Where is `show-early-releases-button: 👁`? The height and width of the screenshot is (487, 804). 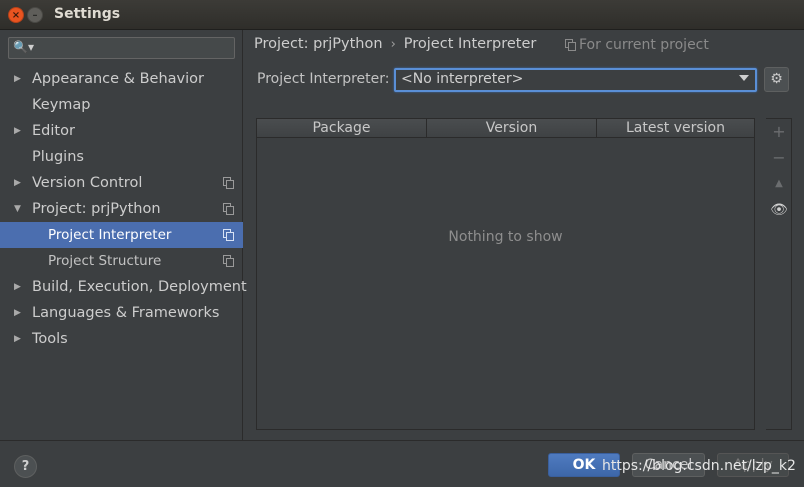 show-early-releases-button: 👁 is located at coordinates (779, 210).